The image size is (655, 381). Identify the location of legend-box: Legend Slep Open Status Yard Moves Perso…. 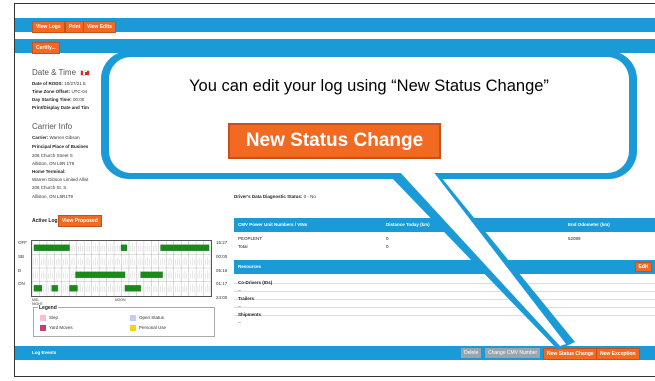
(124, 321).